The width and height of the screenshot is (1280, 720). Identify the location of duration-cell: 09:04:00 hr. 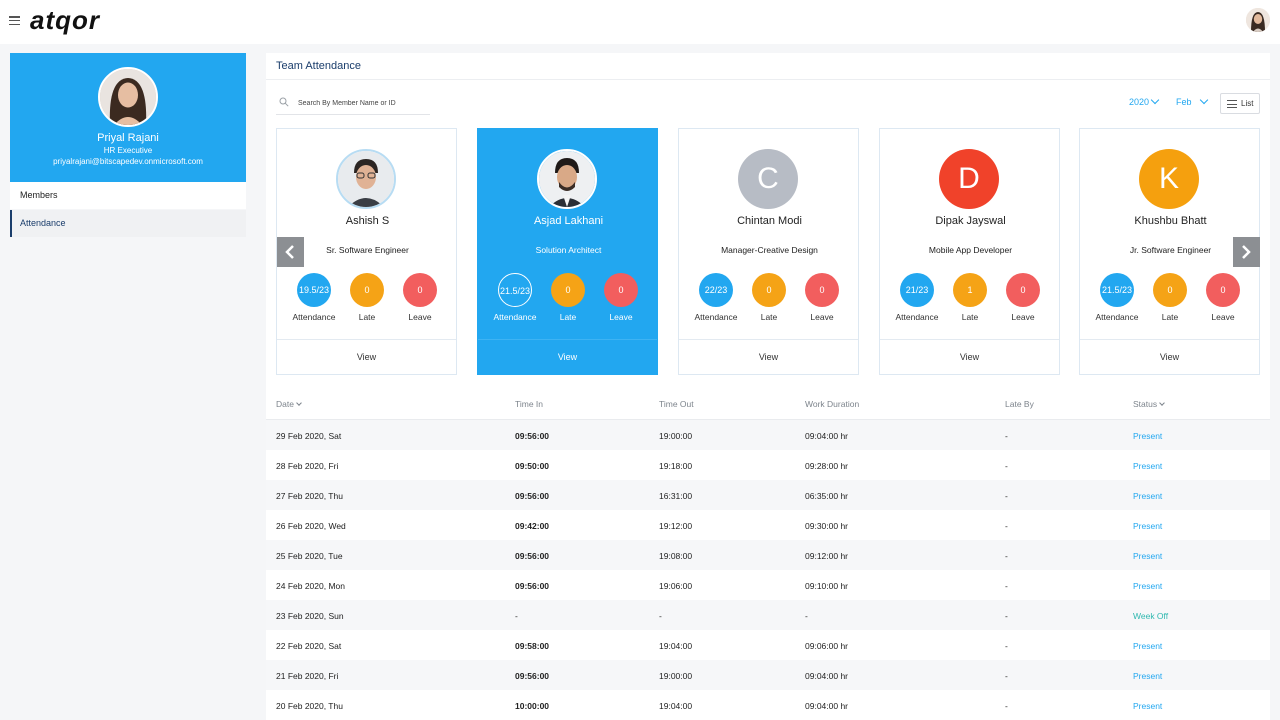
(827, 706).